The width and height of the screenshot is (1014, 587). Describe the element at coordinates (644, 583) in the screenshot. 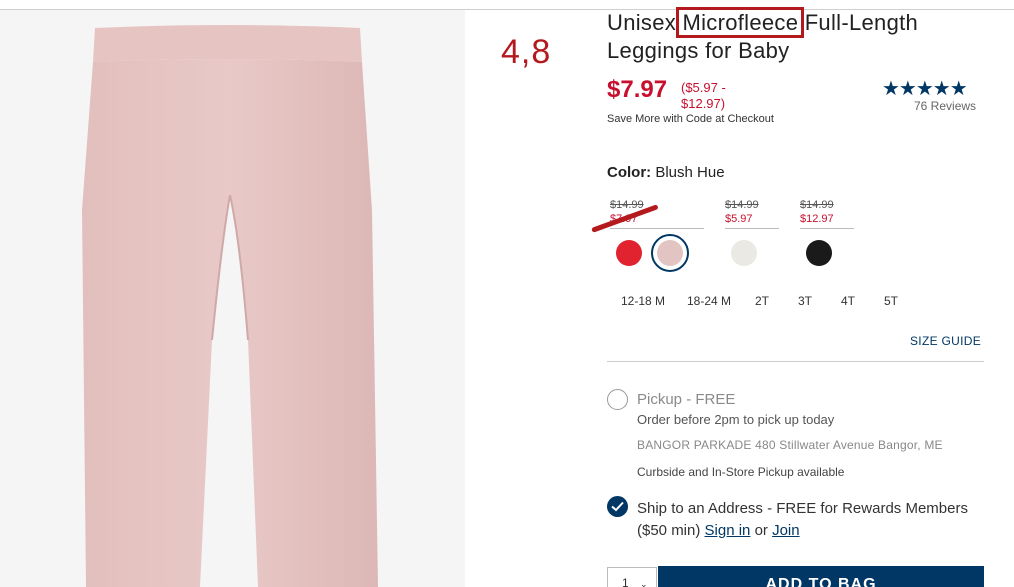

I see `chevron-down-icon: ⌄` at that location.